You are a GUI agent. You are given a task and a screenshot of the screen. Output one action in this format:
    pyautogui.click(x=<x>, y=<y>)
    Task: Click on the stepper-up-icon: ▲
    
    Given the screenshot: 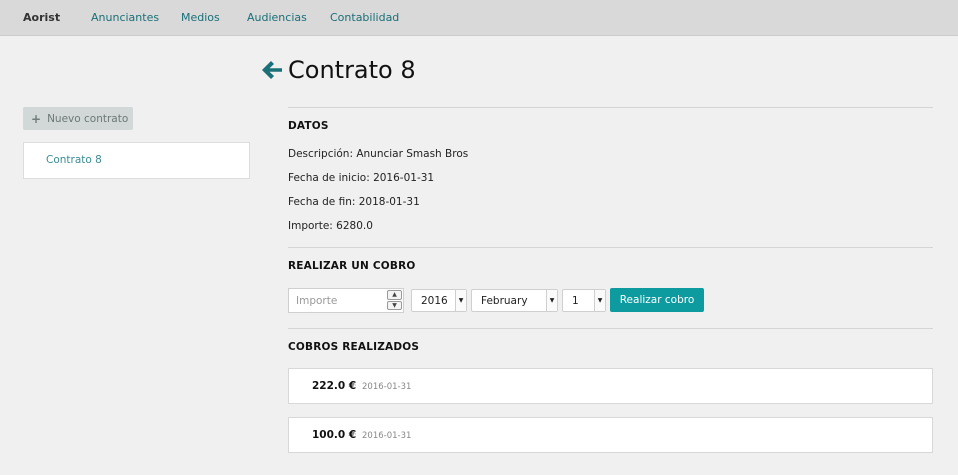 What is the action you would take?
    pyautogui.click(x=394, y=295)
    